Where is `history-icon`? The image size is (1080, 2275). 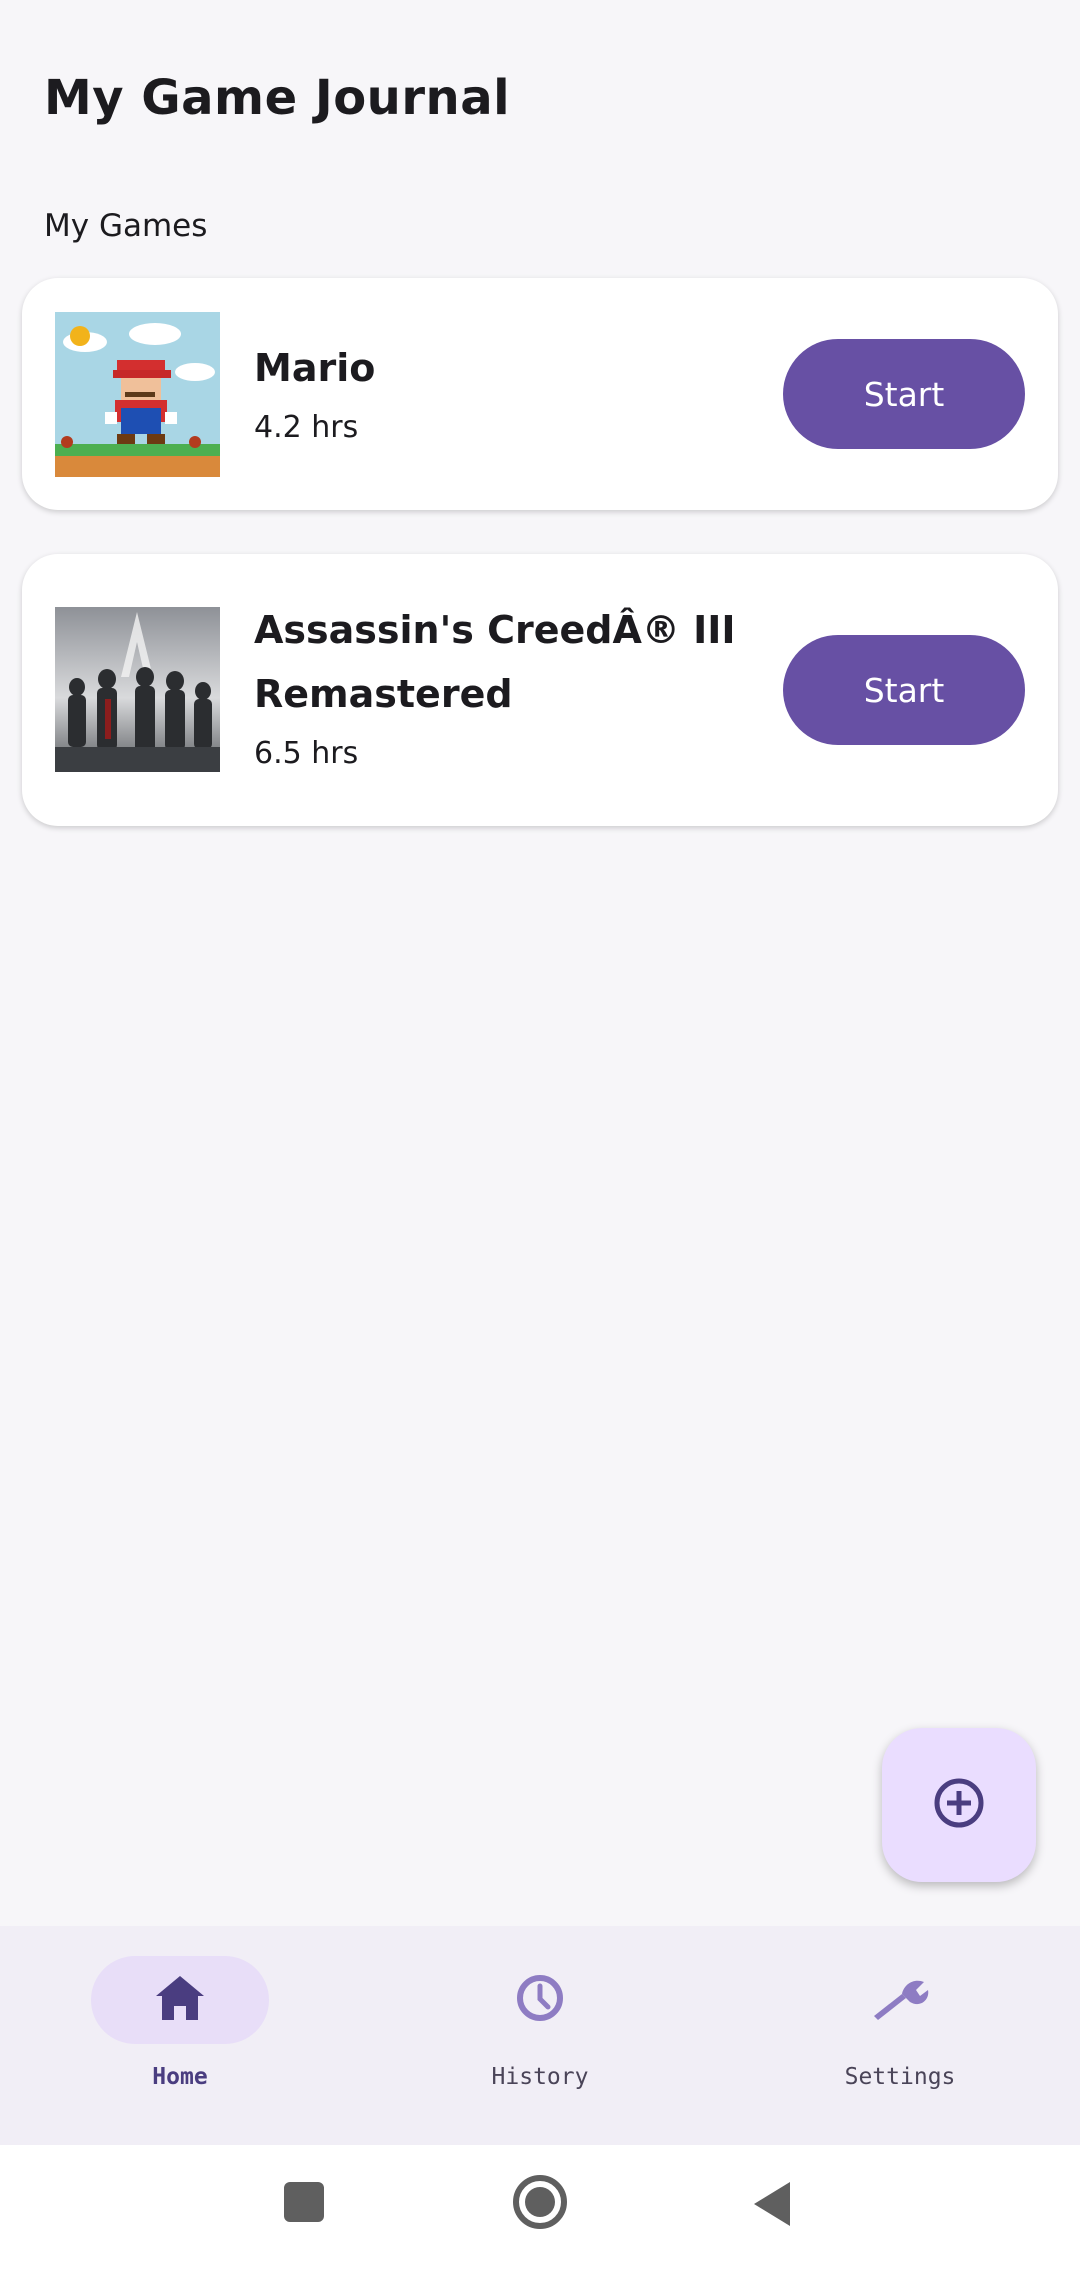 history-icon is located at coordinates (540, 2000).